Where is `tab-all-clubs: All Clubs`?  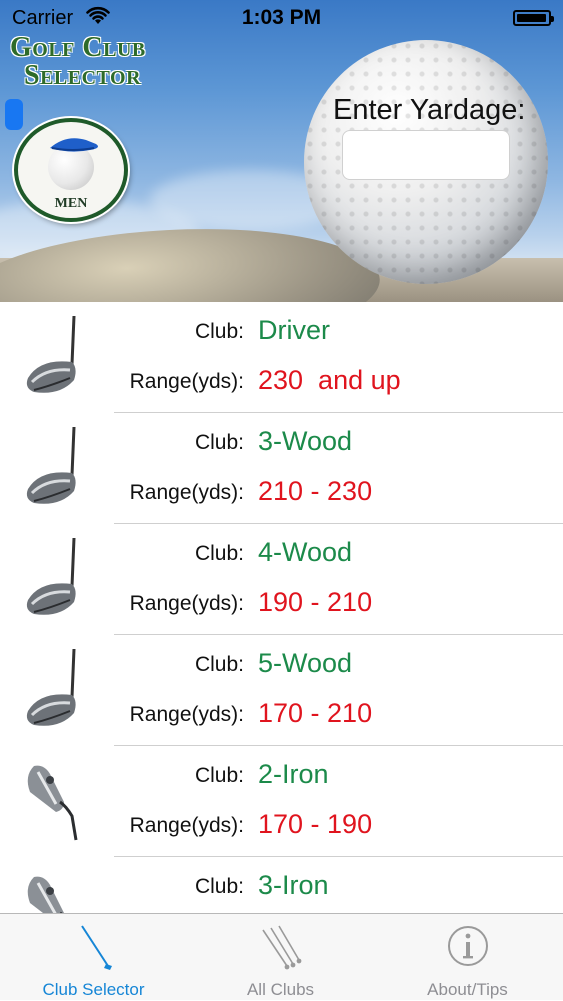 tab-all-clubs: All Clubs is located at coordinates (280, 957).